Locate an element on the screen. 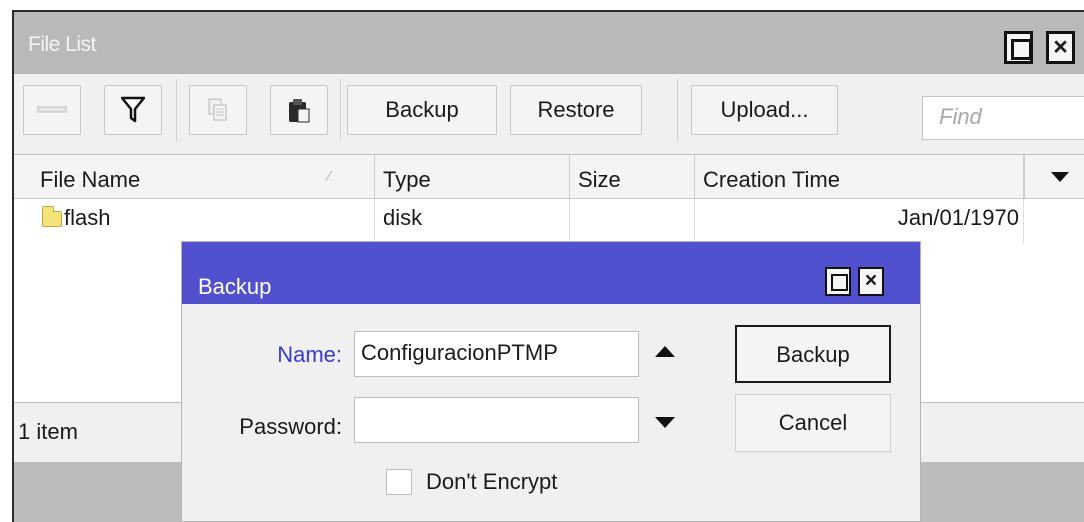  column-menu-button is located at coordinates (1054, 177).